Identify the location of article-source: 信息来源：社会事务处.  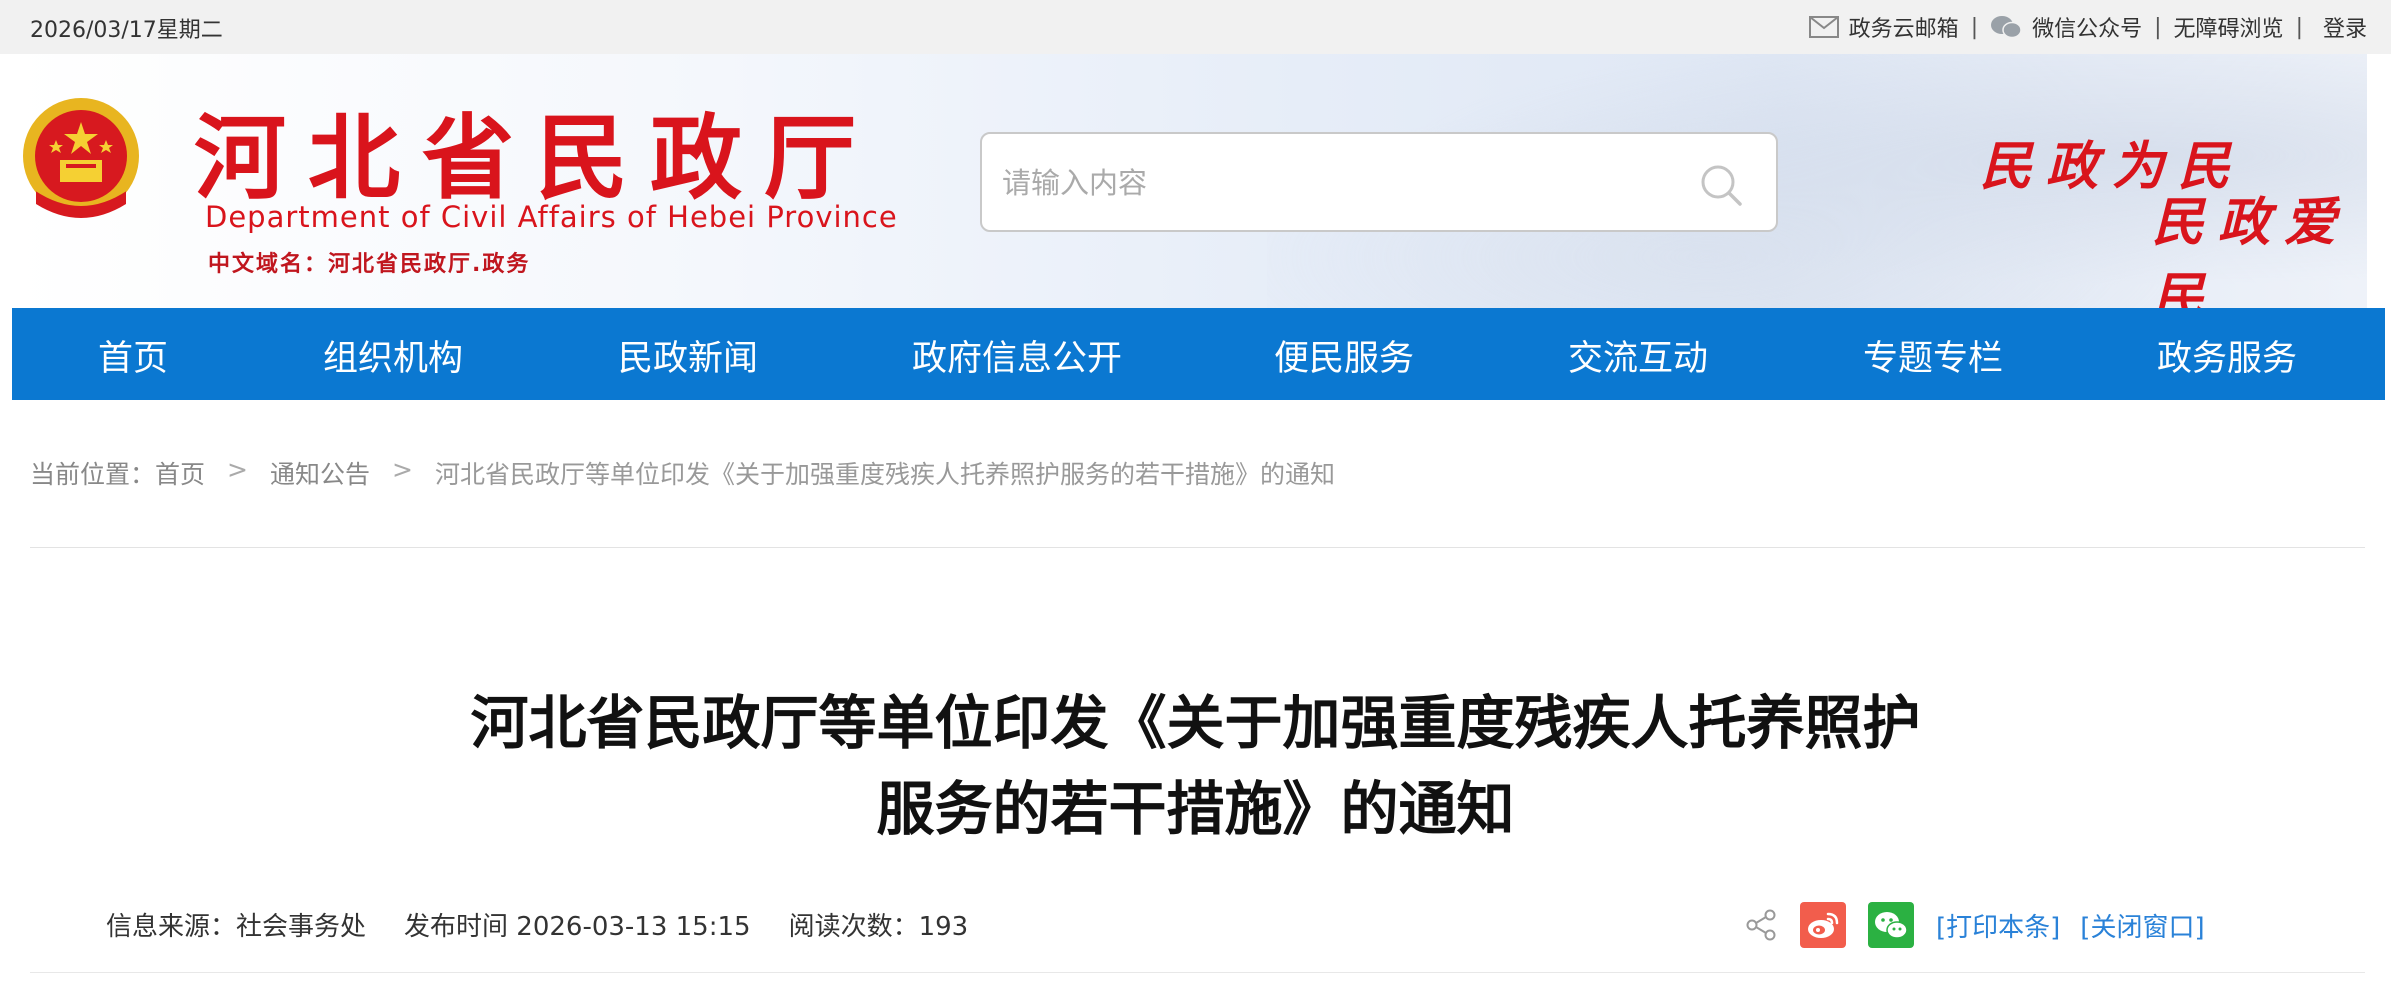
(236, 927).